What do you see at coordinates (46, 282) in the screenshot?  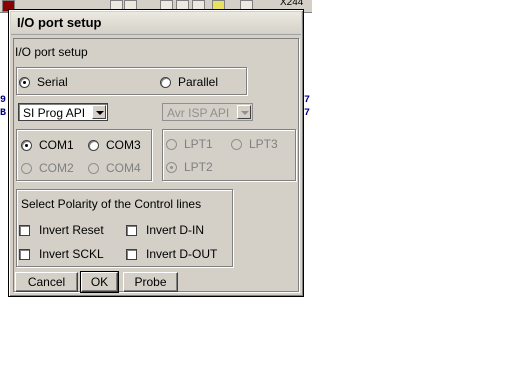 I see `cancel-button: Cancel` at bounding box center [46, 282].